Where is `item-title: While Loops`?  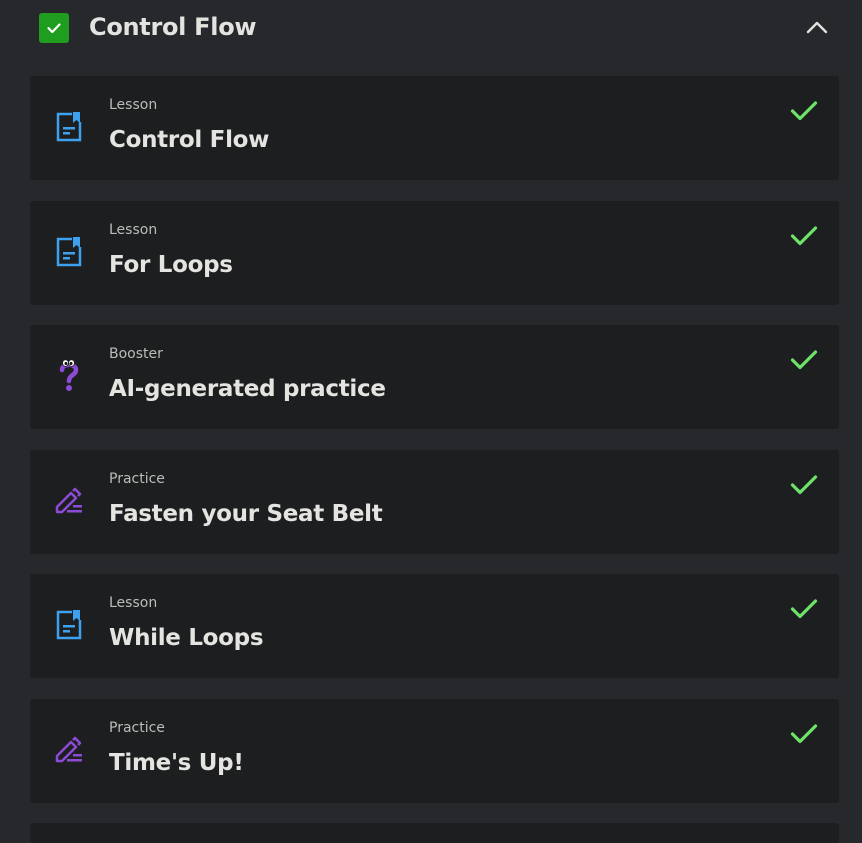
item-title: While Loops is located at coordinates (186, 638).